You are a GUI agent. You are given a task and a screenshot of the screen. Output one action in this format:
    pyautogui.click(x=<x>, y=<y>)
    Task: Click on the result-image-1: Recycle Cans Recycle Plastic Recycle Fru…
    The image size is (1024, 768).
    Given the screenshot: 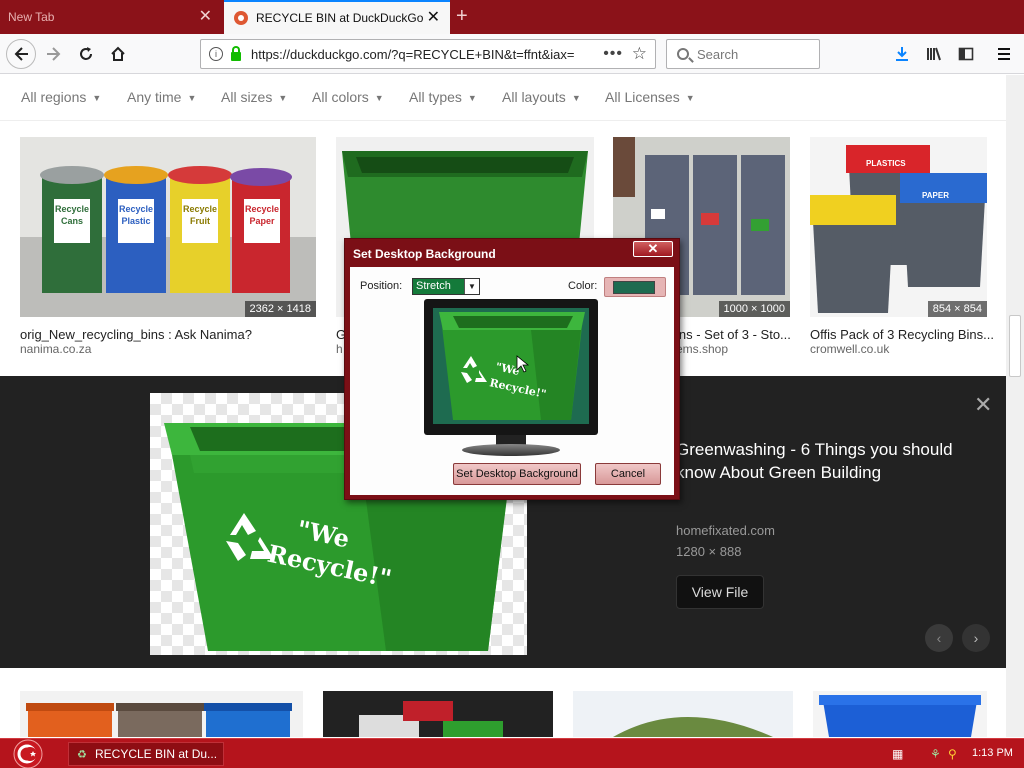 What is the action you would take?
    pyautogui.click(x=168, y=227)
    